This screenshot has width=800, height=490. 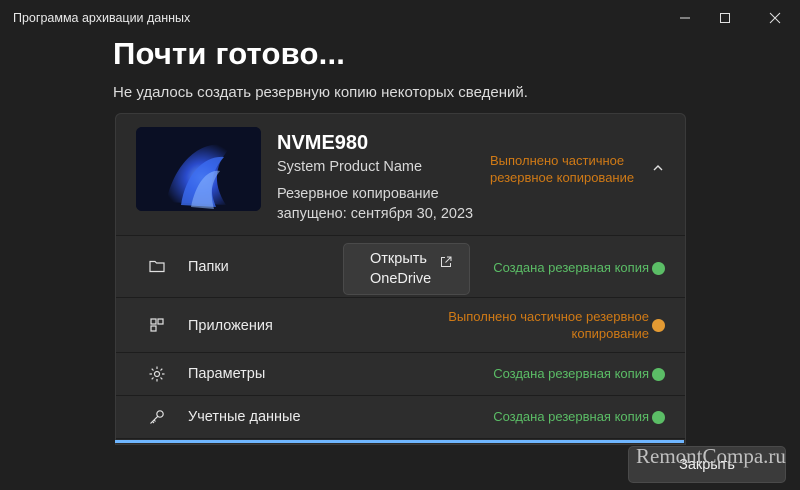 I want to click on apps-icon, so click(x=157, y=325).